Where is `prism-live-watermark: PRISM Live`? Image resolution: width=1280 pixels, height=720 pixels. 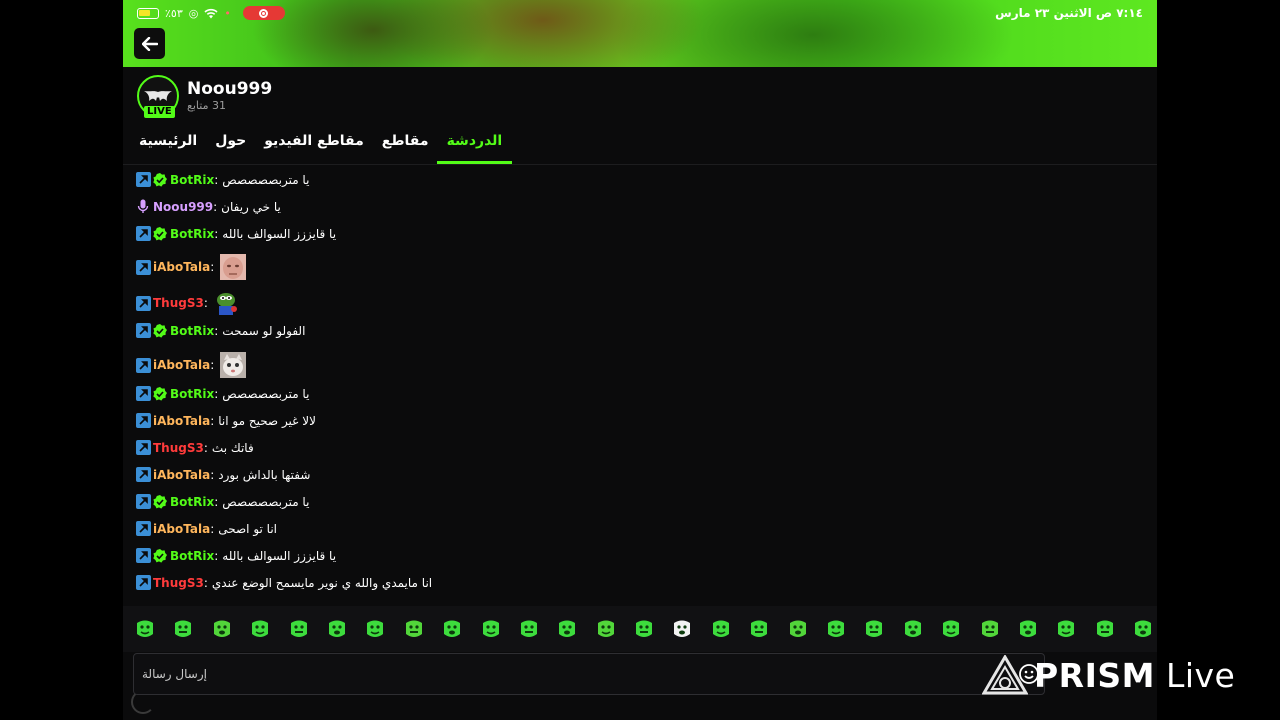
prism-live-watermark: PRISM Live is located at coordinates (1108, 675).